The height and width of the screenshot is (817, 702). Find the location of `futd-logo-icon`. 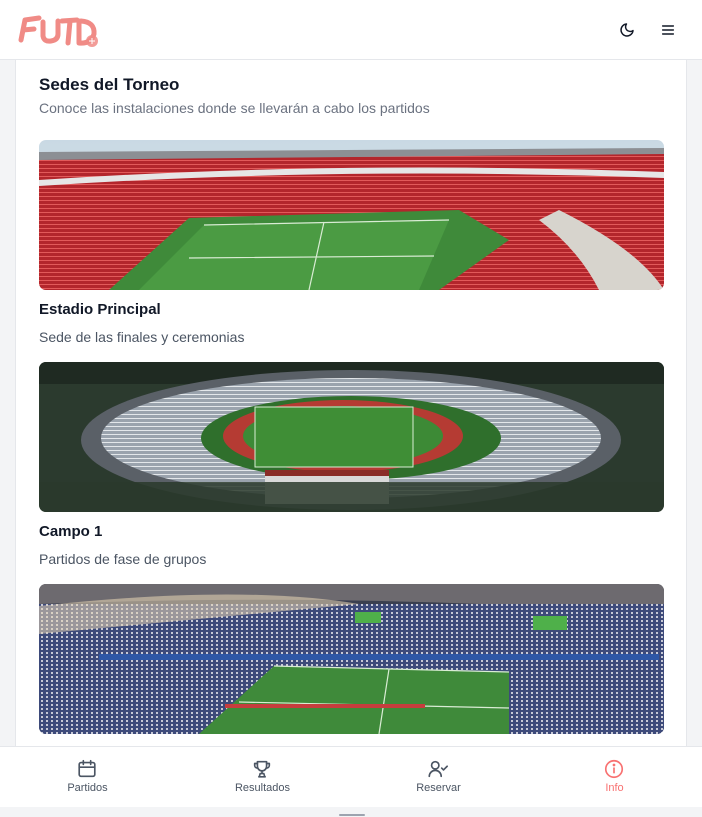

futd-logo-icon is located at coordinates (58, 31).